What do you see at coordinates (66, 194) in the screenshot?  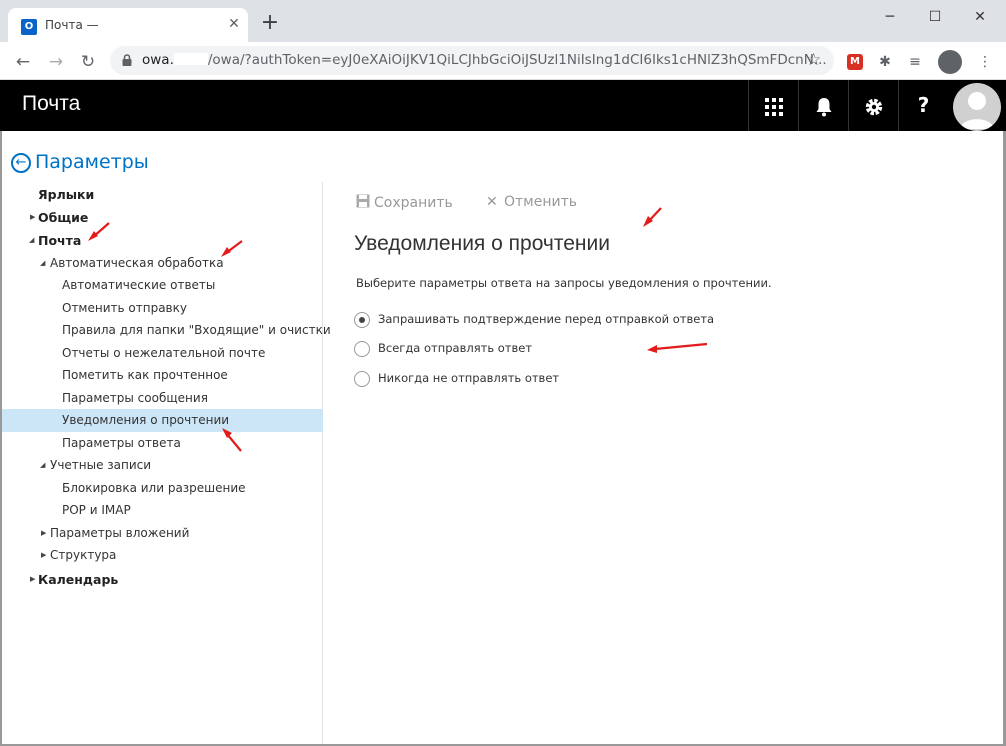 I see `nav-item-label: Ярлыки` at bounding box center [66, 194].